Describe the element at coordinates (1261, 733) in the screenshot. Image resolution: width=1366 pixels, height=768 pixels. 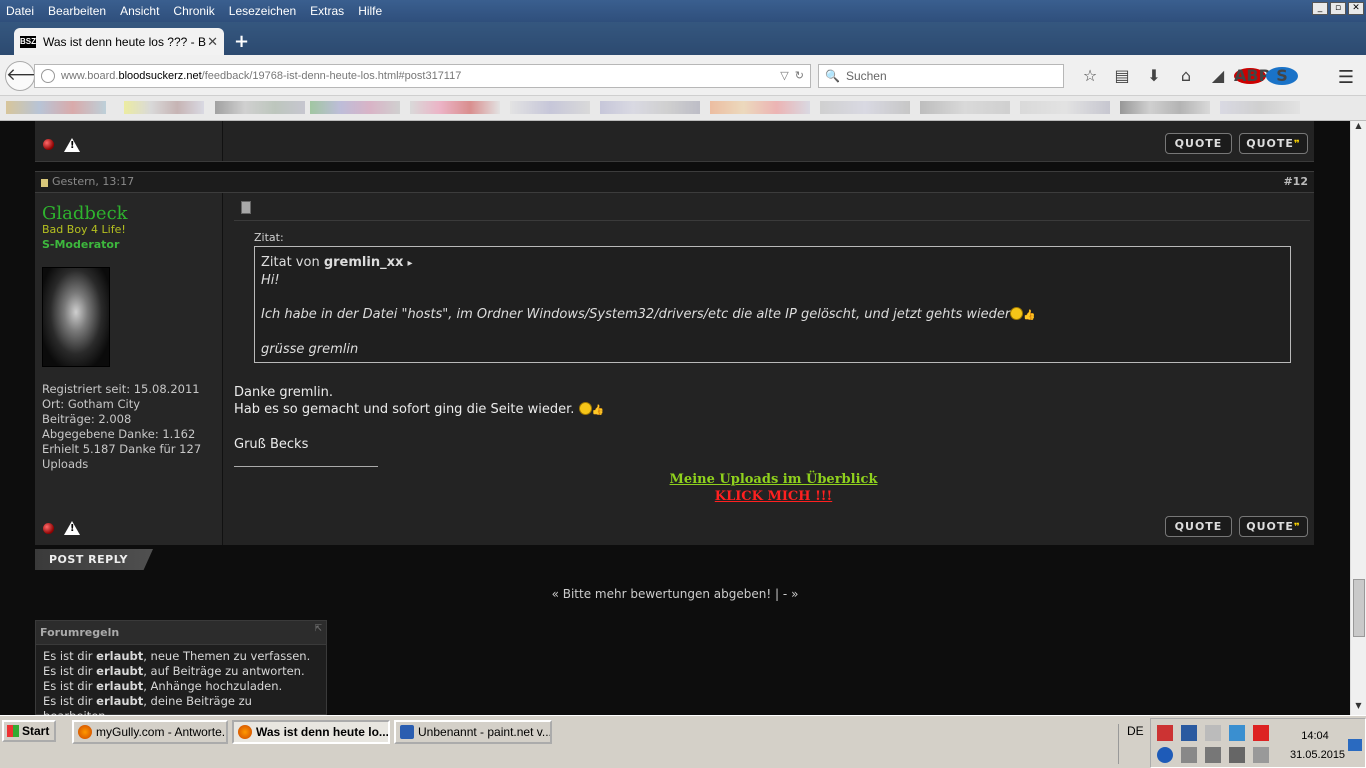
I see `red-tray-icon` at that location.